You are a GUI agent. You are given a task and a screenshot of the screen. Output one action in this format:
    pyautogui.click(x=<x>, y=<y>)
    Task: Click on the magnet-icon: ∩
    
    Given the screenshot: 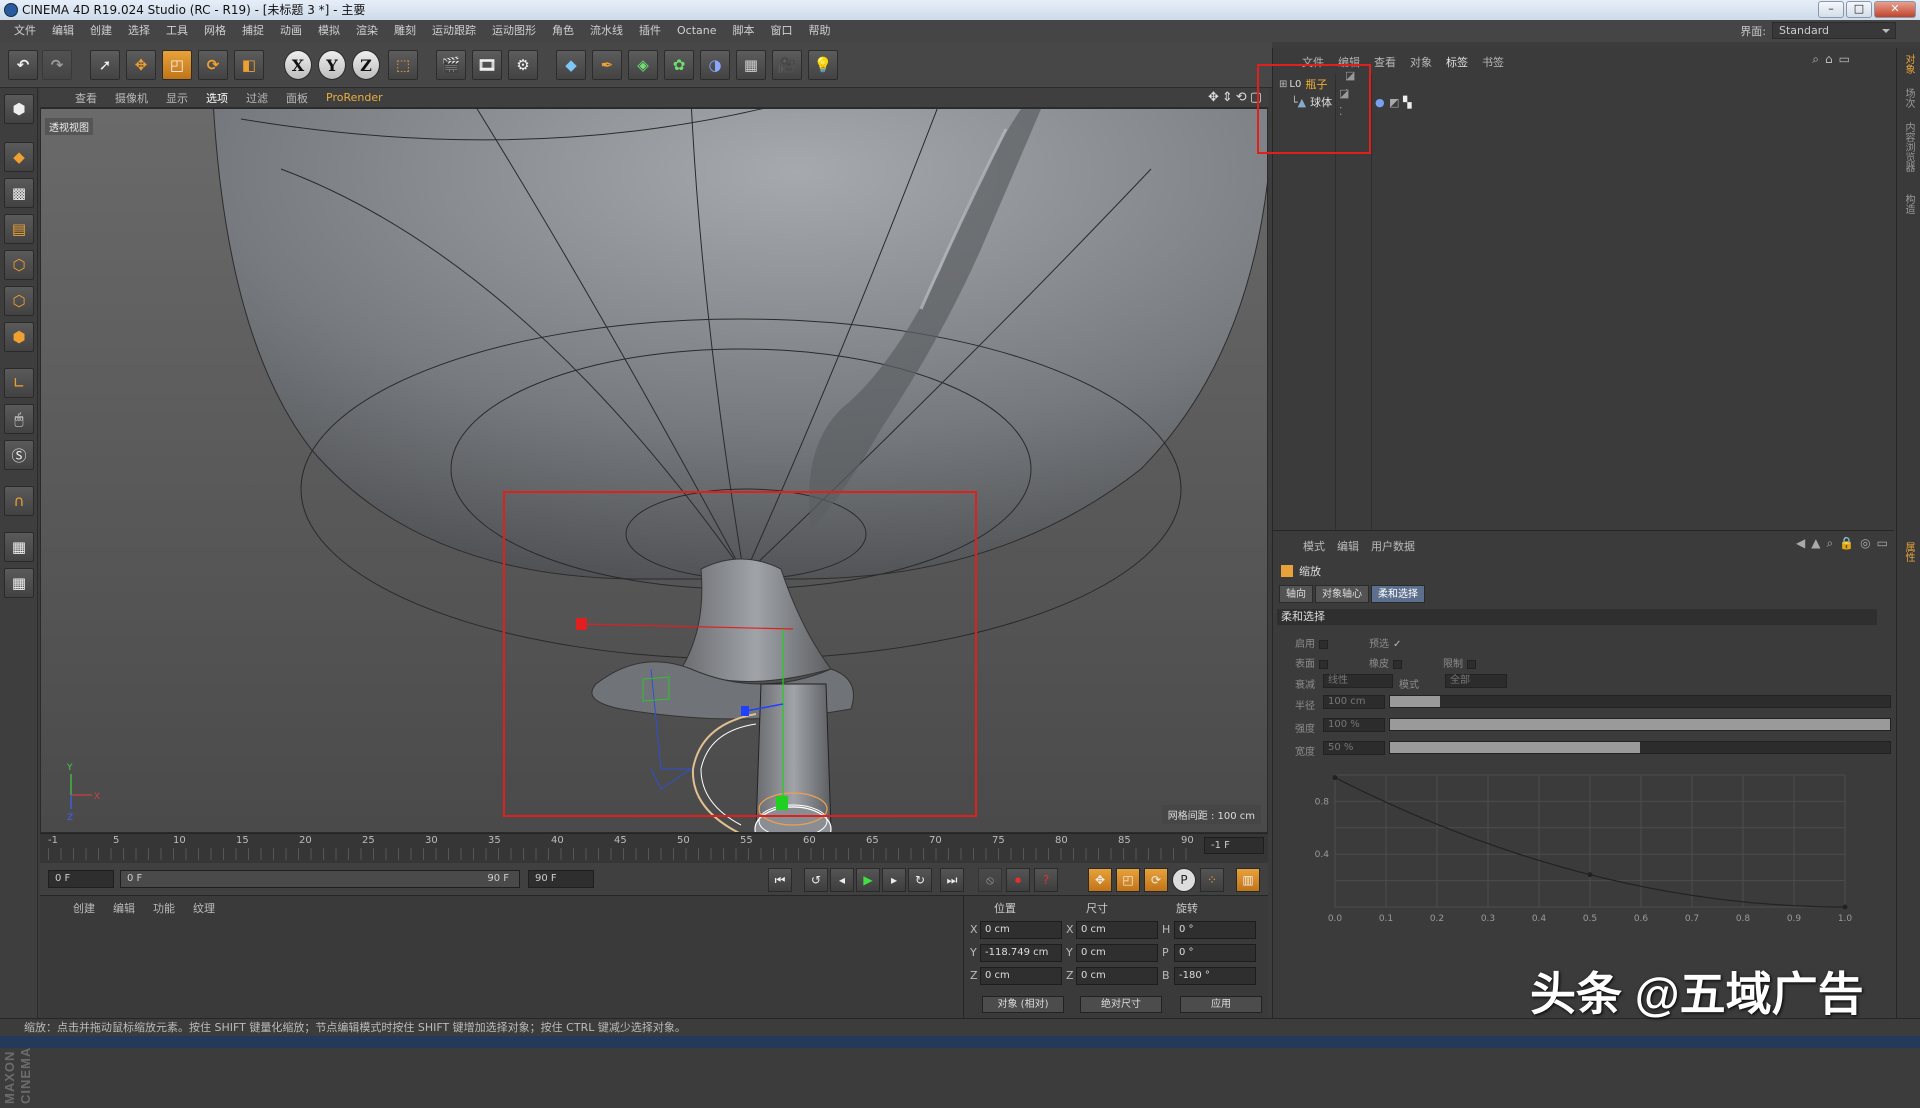 What is the action you would take?
    pyautogui.click(x=19, y=501)
    